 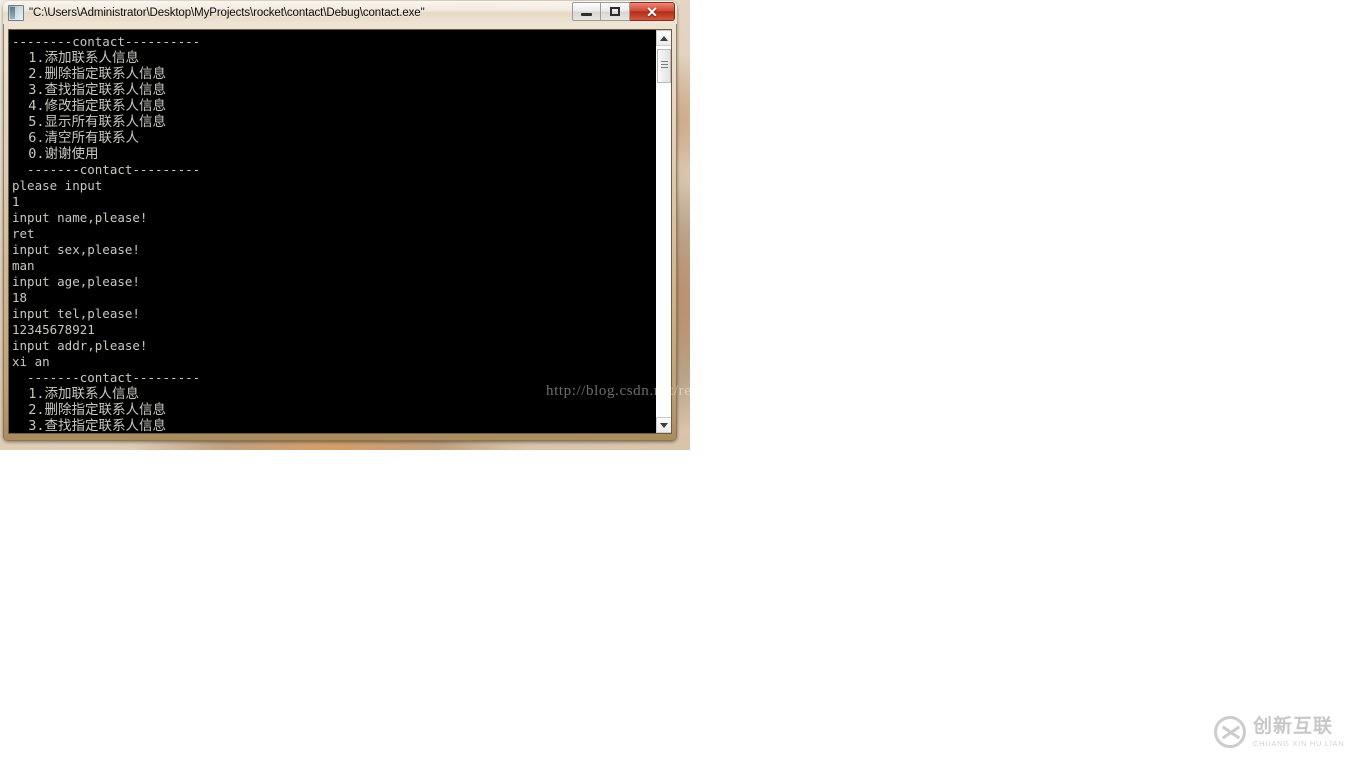 I want to click on scroll-down-arrow-icon, so click(x=663, y=425).